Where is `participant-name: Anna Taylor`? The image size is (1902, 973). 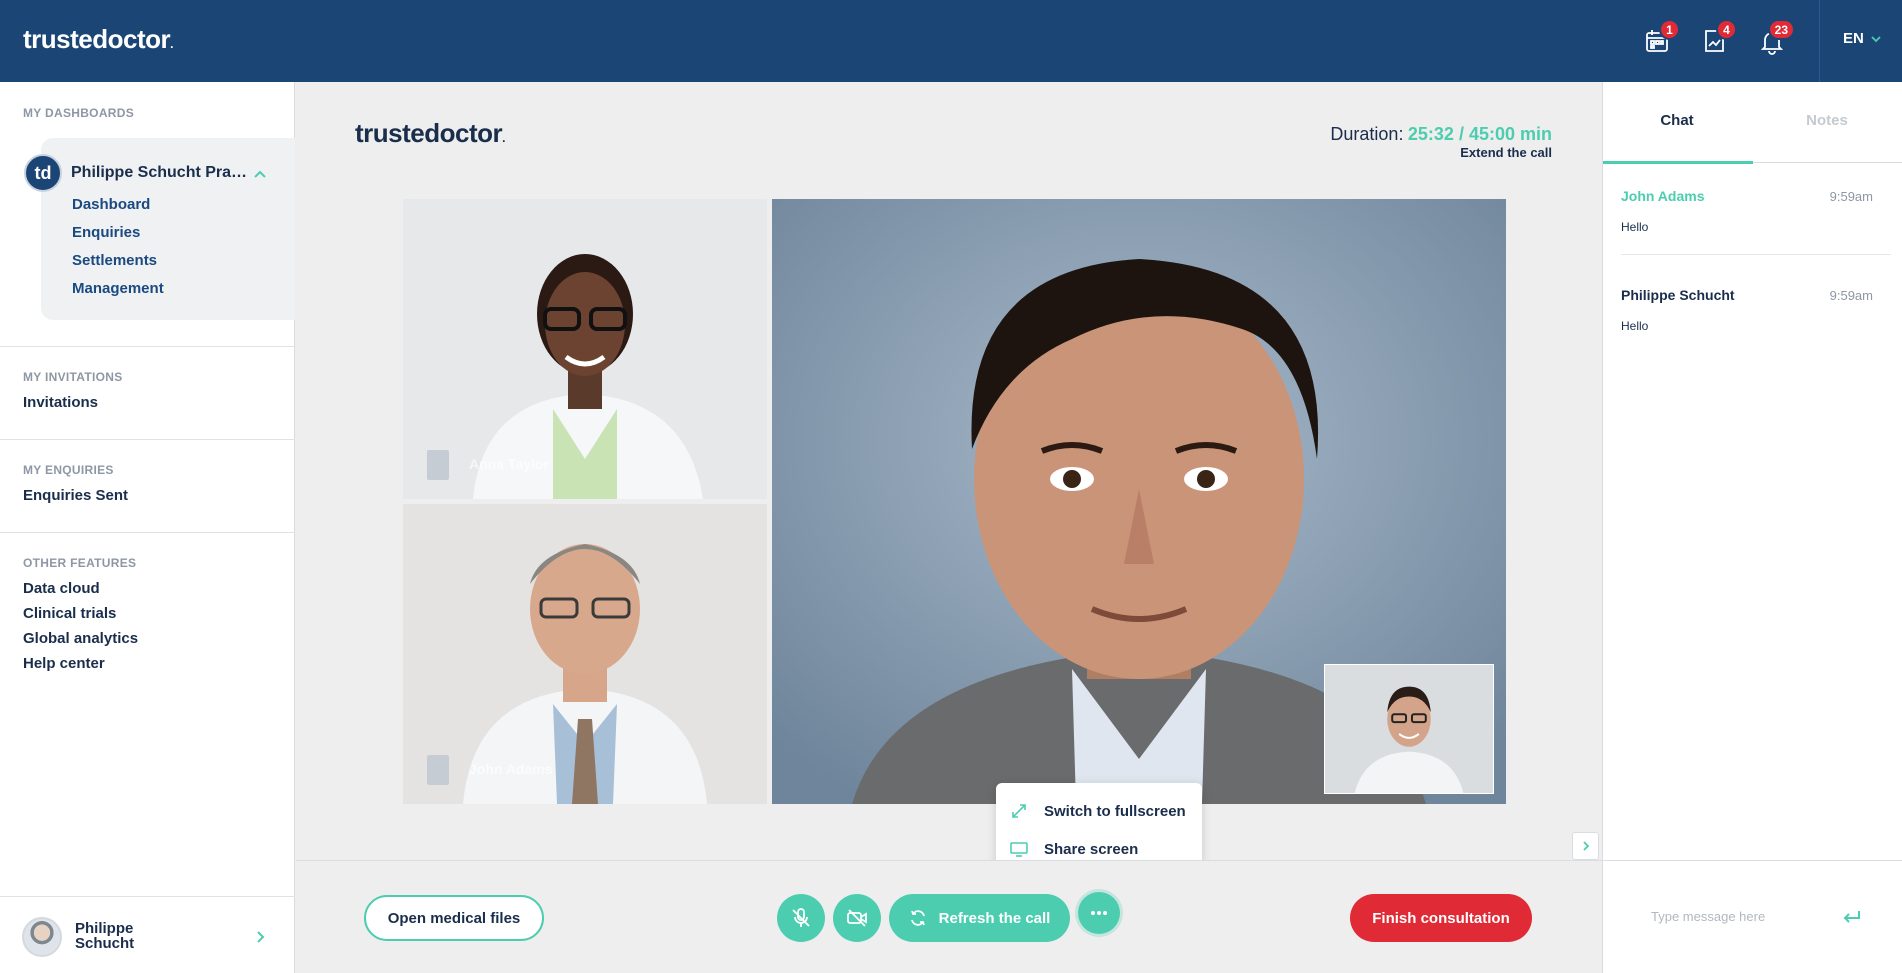 participant-name: Anna Taylor is located at coordinates (509, 464).